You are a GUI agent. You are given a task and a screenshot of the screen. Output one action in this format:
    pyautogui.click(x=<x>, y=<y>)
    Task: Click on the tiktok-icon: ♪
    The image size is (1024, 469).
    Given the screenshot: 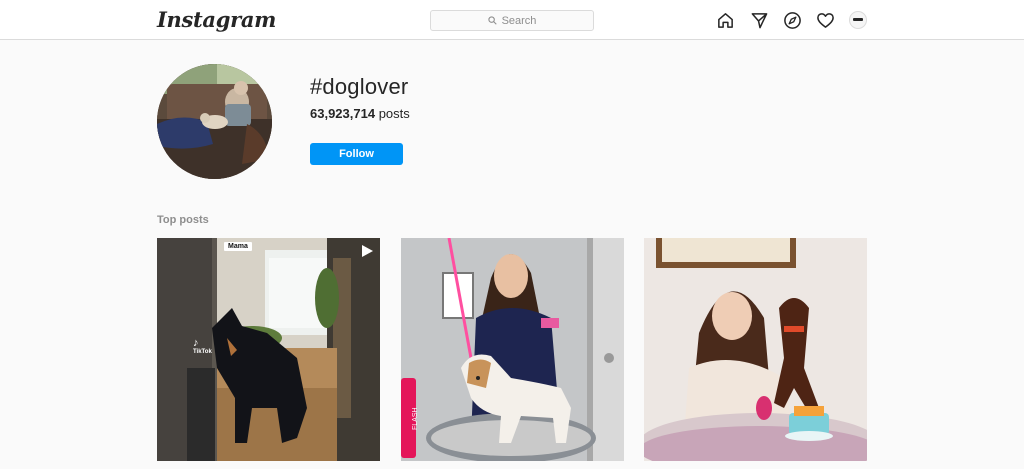 What is the action you would take?
    pyautogui.click(x=196, y=343)
    